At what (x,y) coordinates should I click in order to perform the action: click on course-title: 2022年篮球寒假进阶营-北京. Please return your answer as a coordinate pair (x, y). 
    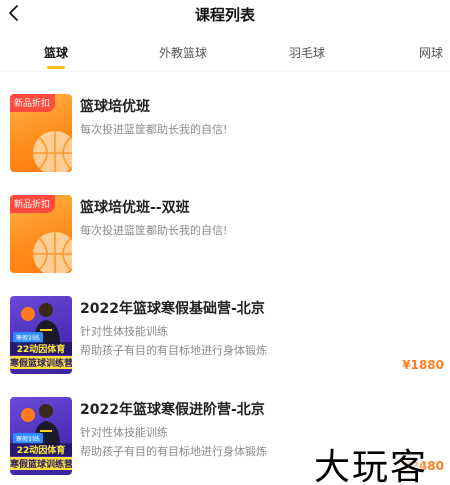
    Looking at the image, I should click on (172, 410).